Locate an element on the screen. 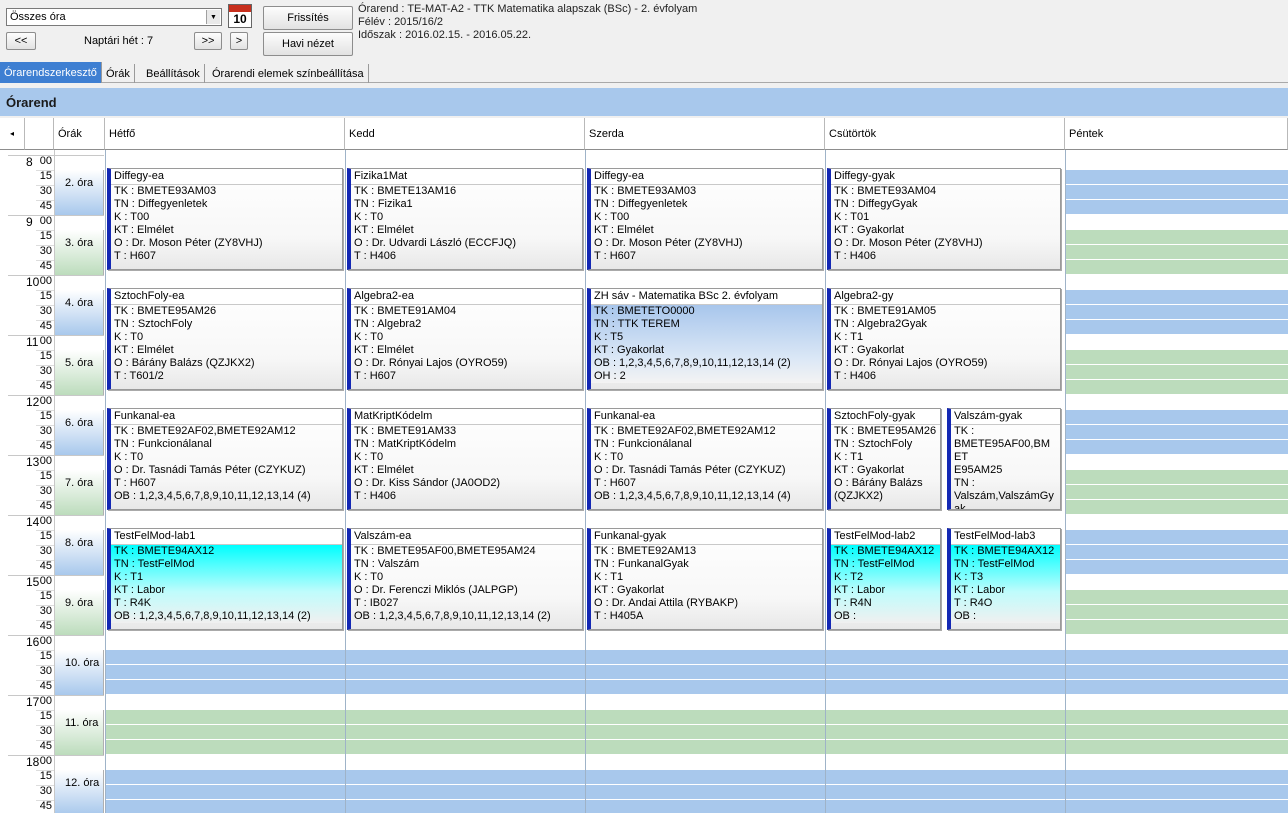 The width and height of the screenshot is (1288, 813). class-card: TestFelMod-lab2 TK : BMETE94AX12 TN is located at coordinates (884, 579).